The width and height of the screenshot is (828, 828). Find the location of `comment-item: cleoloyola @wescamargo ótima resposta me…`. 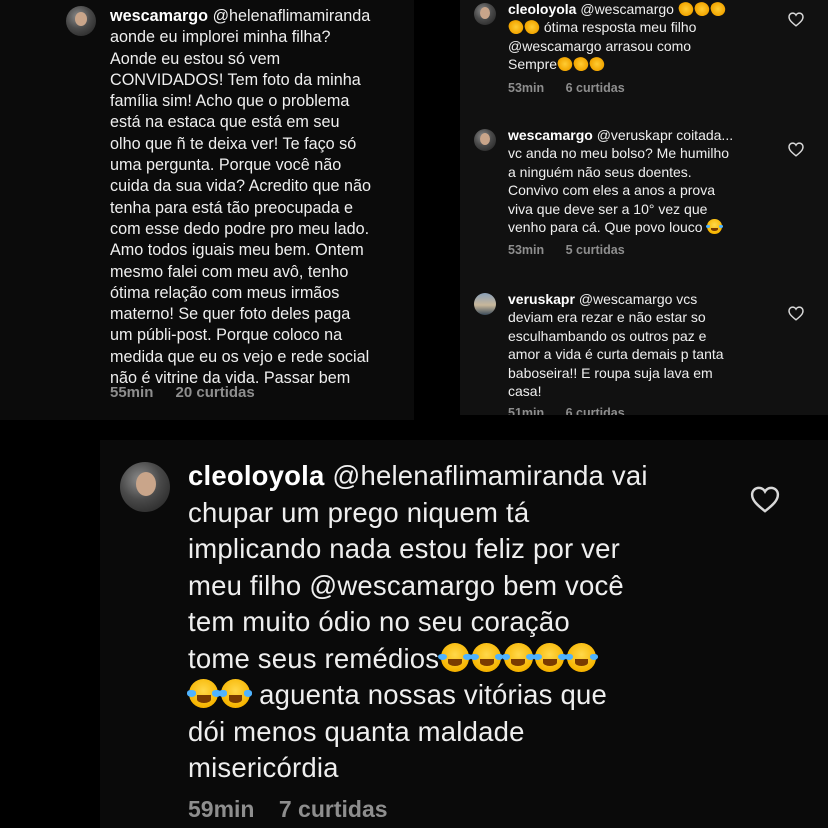

comment-item: cleoloyola @wescamargo ótima resposta me… is located at coordinates (644, 55).